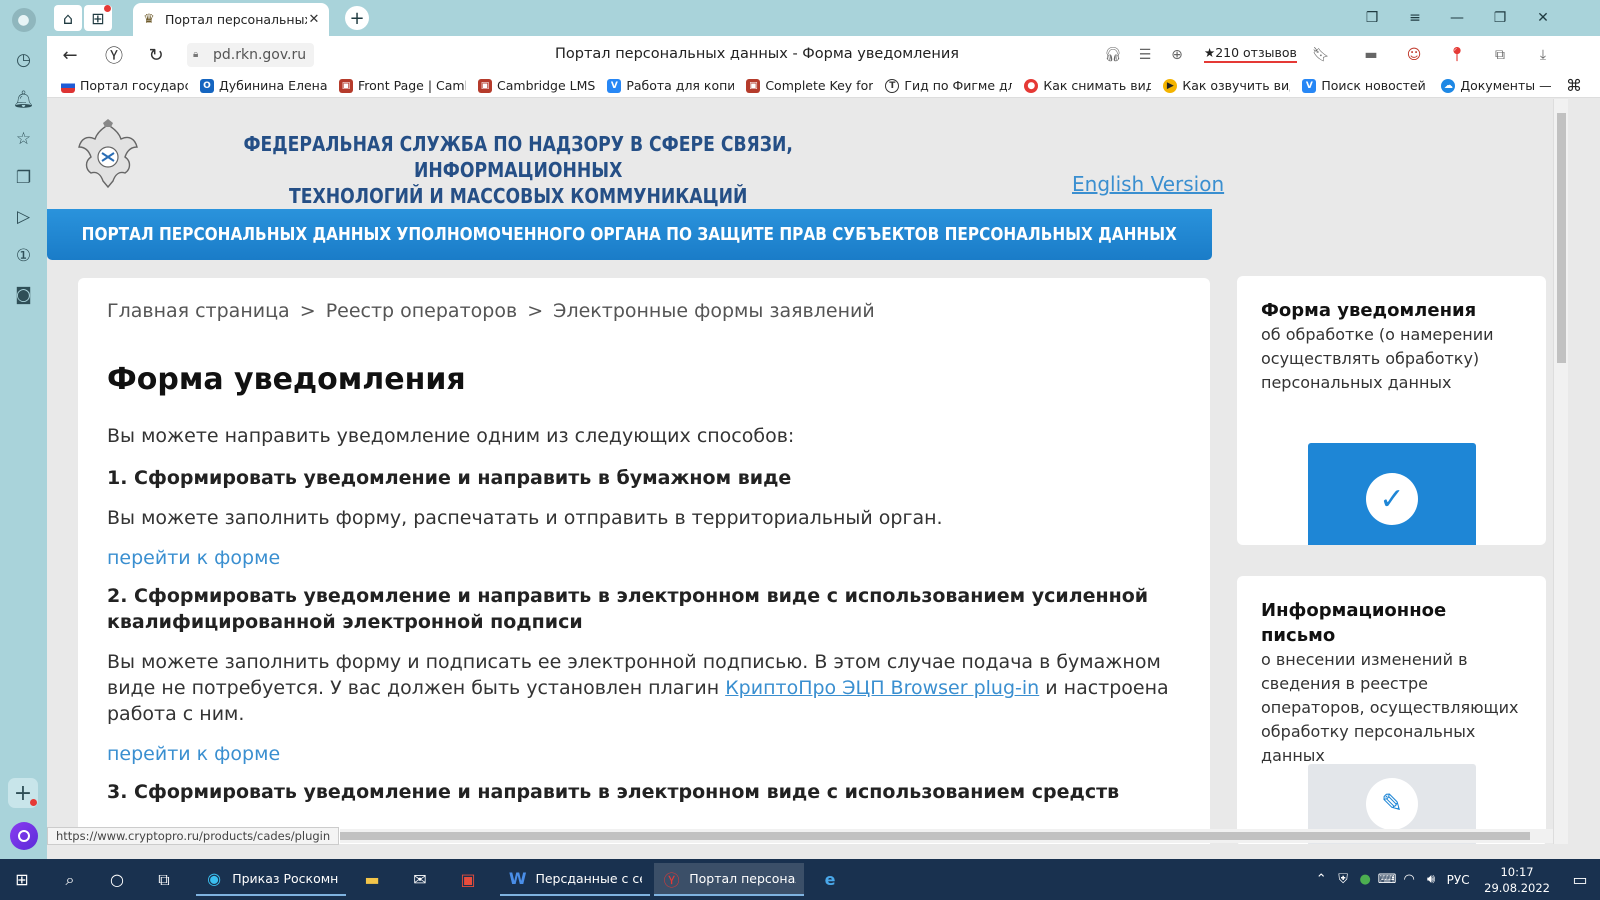 The width and height of the screenshot is (1600, 900). Describe the element at coordinates (882, 688) in the screenshot. I see `cryptopro-plugin-link: КриптоПро ЭЦП Browser plug-in` at that location.